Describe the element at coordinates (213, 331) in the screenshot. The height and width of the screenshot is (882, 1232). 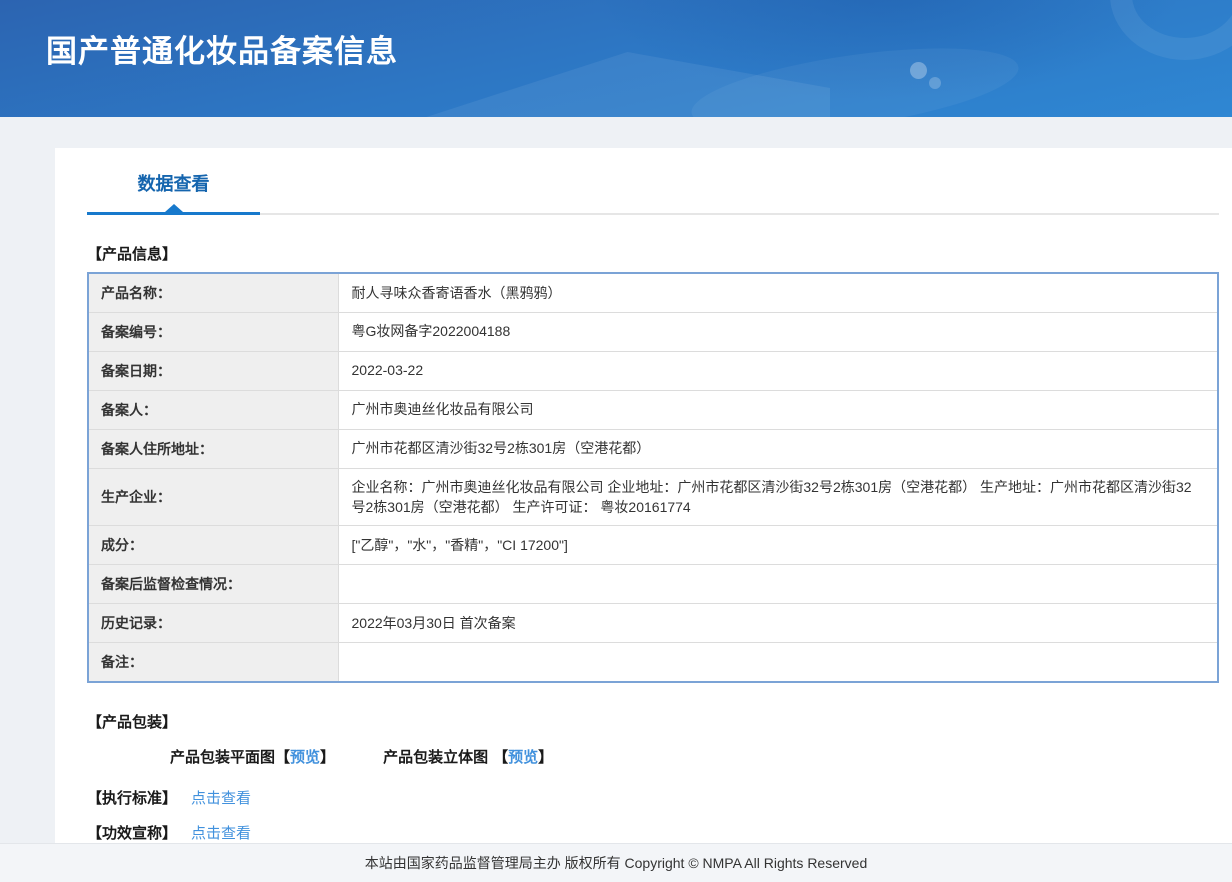
I see `row-label: 备案编号：` at that location.